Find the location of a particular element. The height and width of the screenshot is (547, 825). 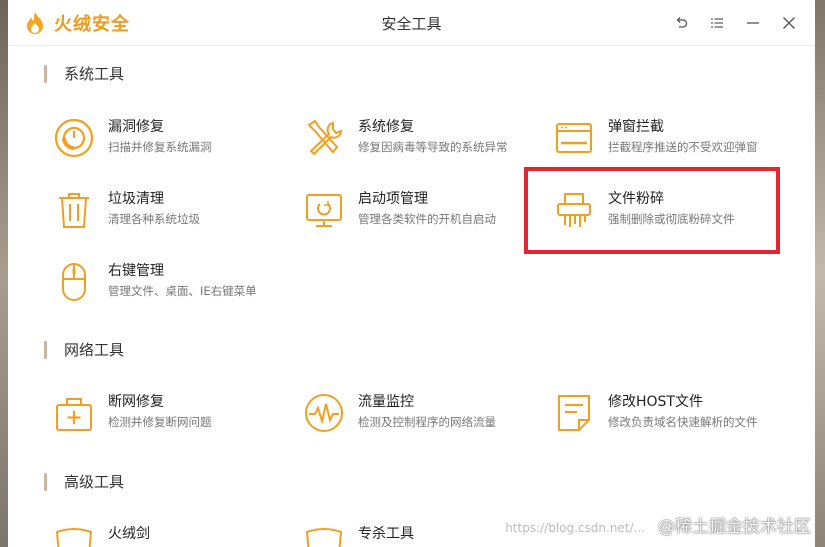

tool-huorong-sword: 火绒剑 is located at coordinates (172, 533).